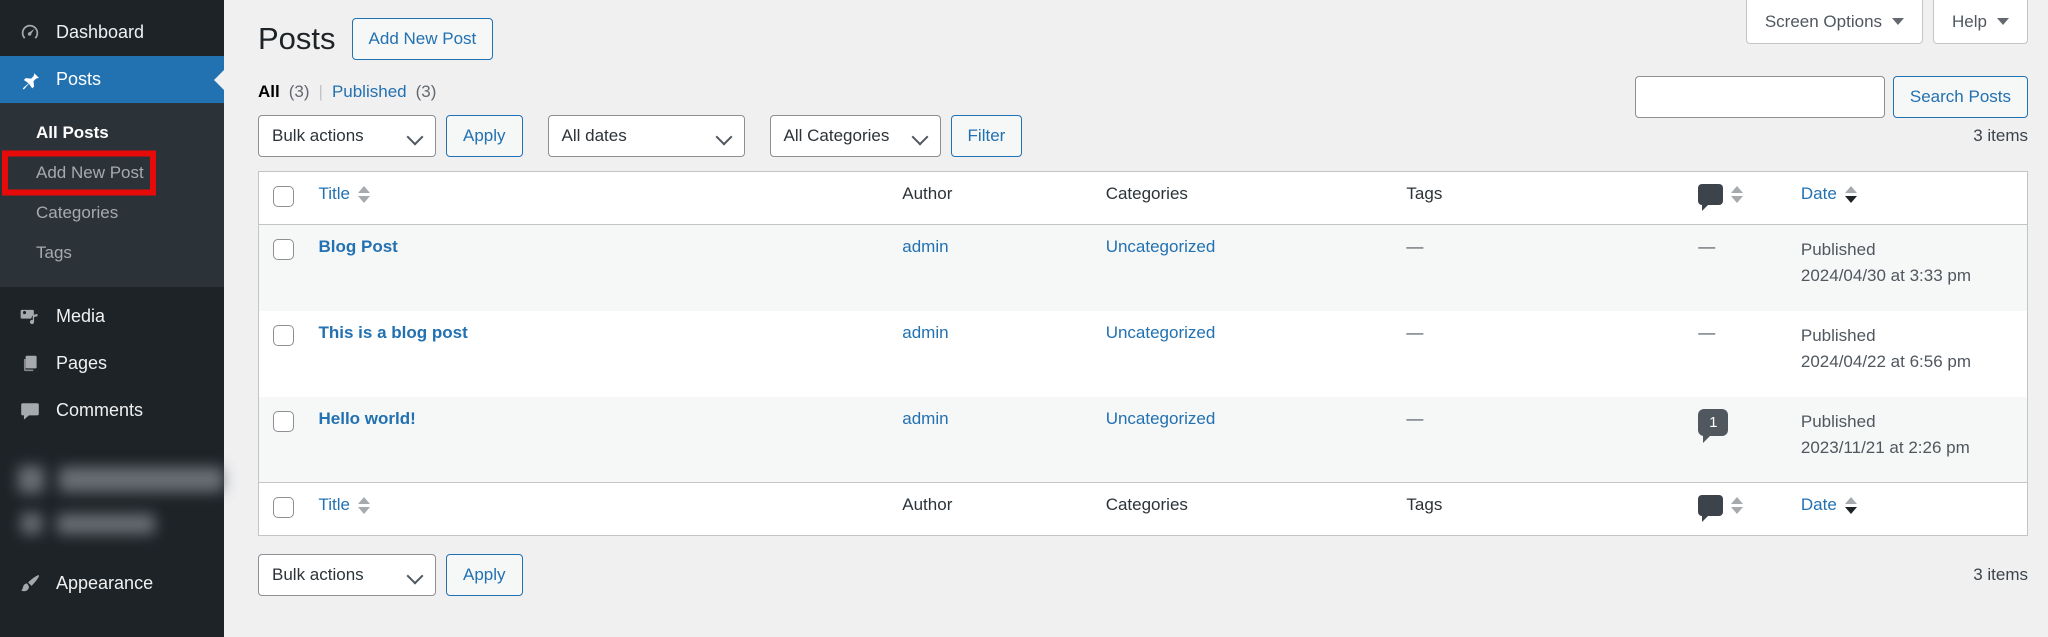 The image size is (2048, 637). I want to click on all-dates-select: All dates, so click(646, 136).